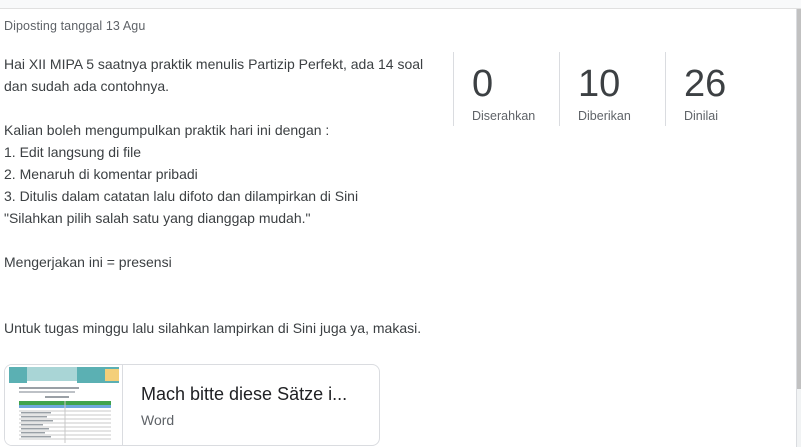 This screenshot has width=801, height=447. Describe the element at coordinates (88, 262) in the screenshot. I see `description-line: Mengerjakan ini = presensi` at that location.